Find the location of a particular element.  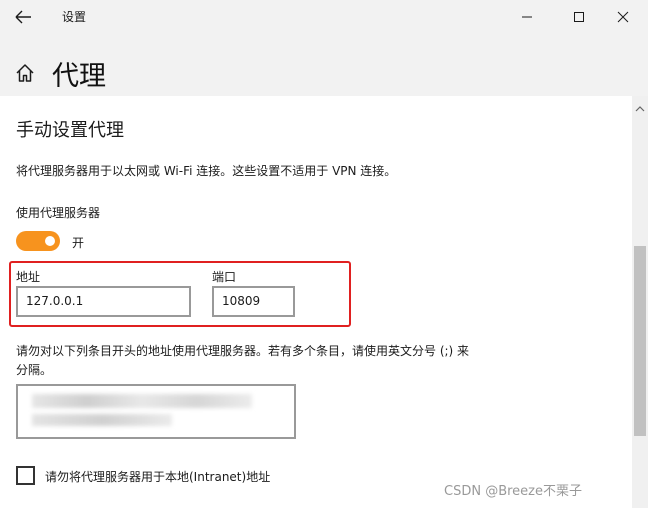

bypass-local-checkbox is located at coordinates (25, 475).